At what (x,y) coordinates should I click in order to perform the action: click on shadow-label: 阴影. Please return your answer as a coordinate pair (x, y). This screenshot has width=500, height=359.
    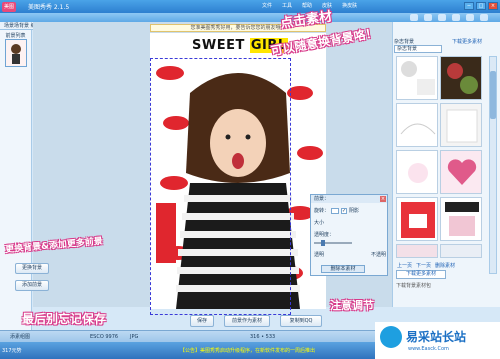
    Looking at the image, I should click on (354, 211).